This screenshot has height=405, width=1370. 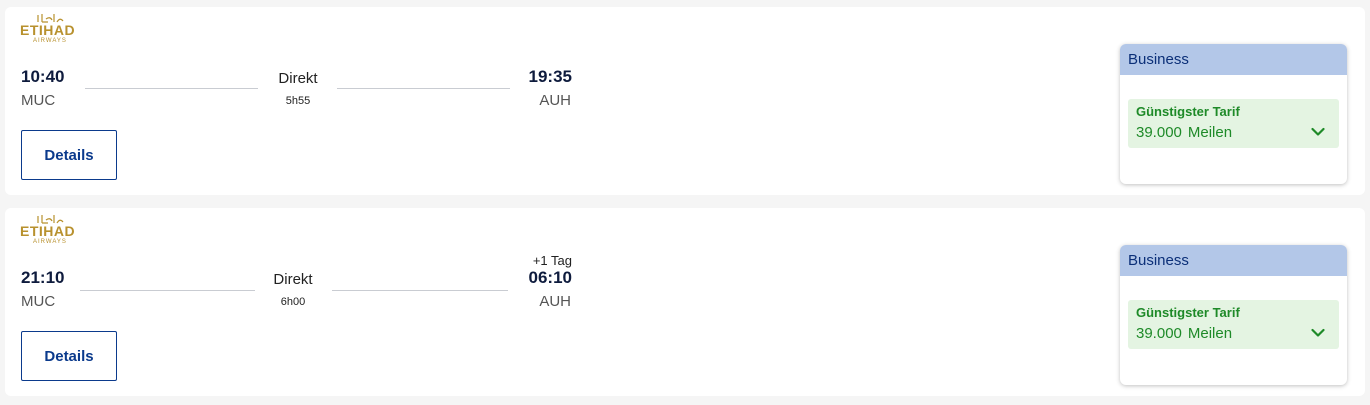 I want to click on departure-time: 10:40, so click(x=43, y=76).